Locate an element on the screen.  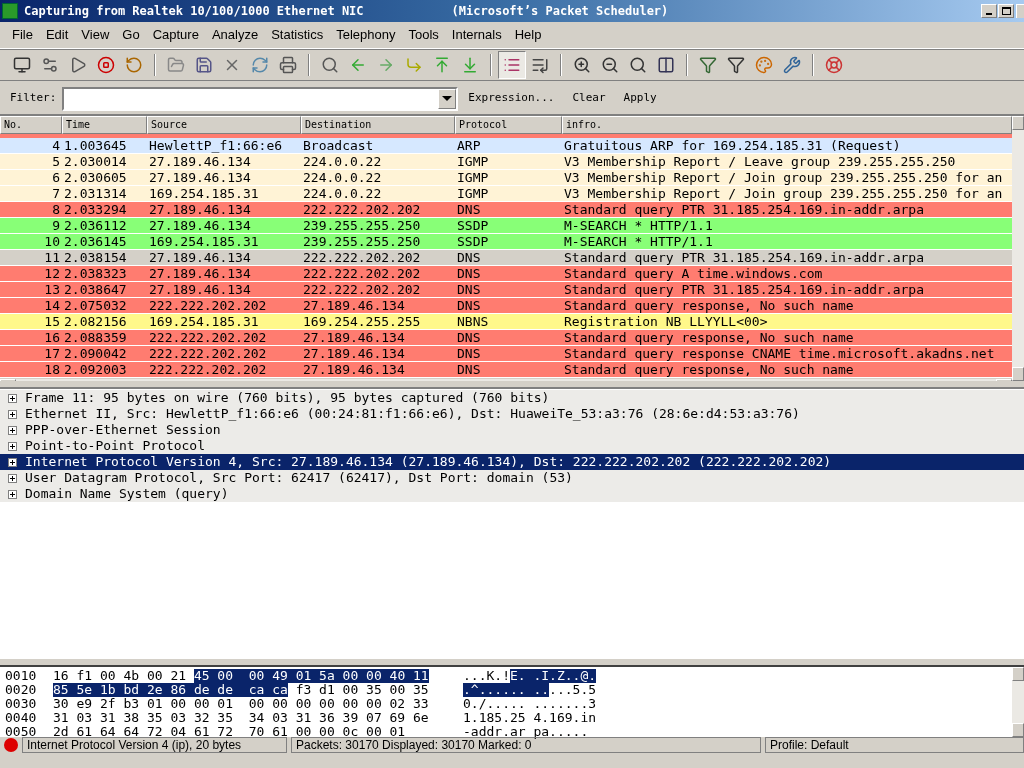
menu-item: Go is located at coordinates (131, 35).